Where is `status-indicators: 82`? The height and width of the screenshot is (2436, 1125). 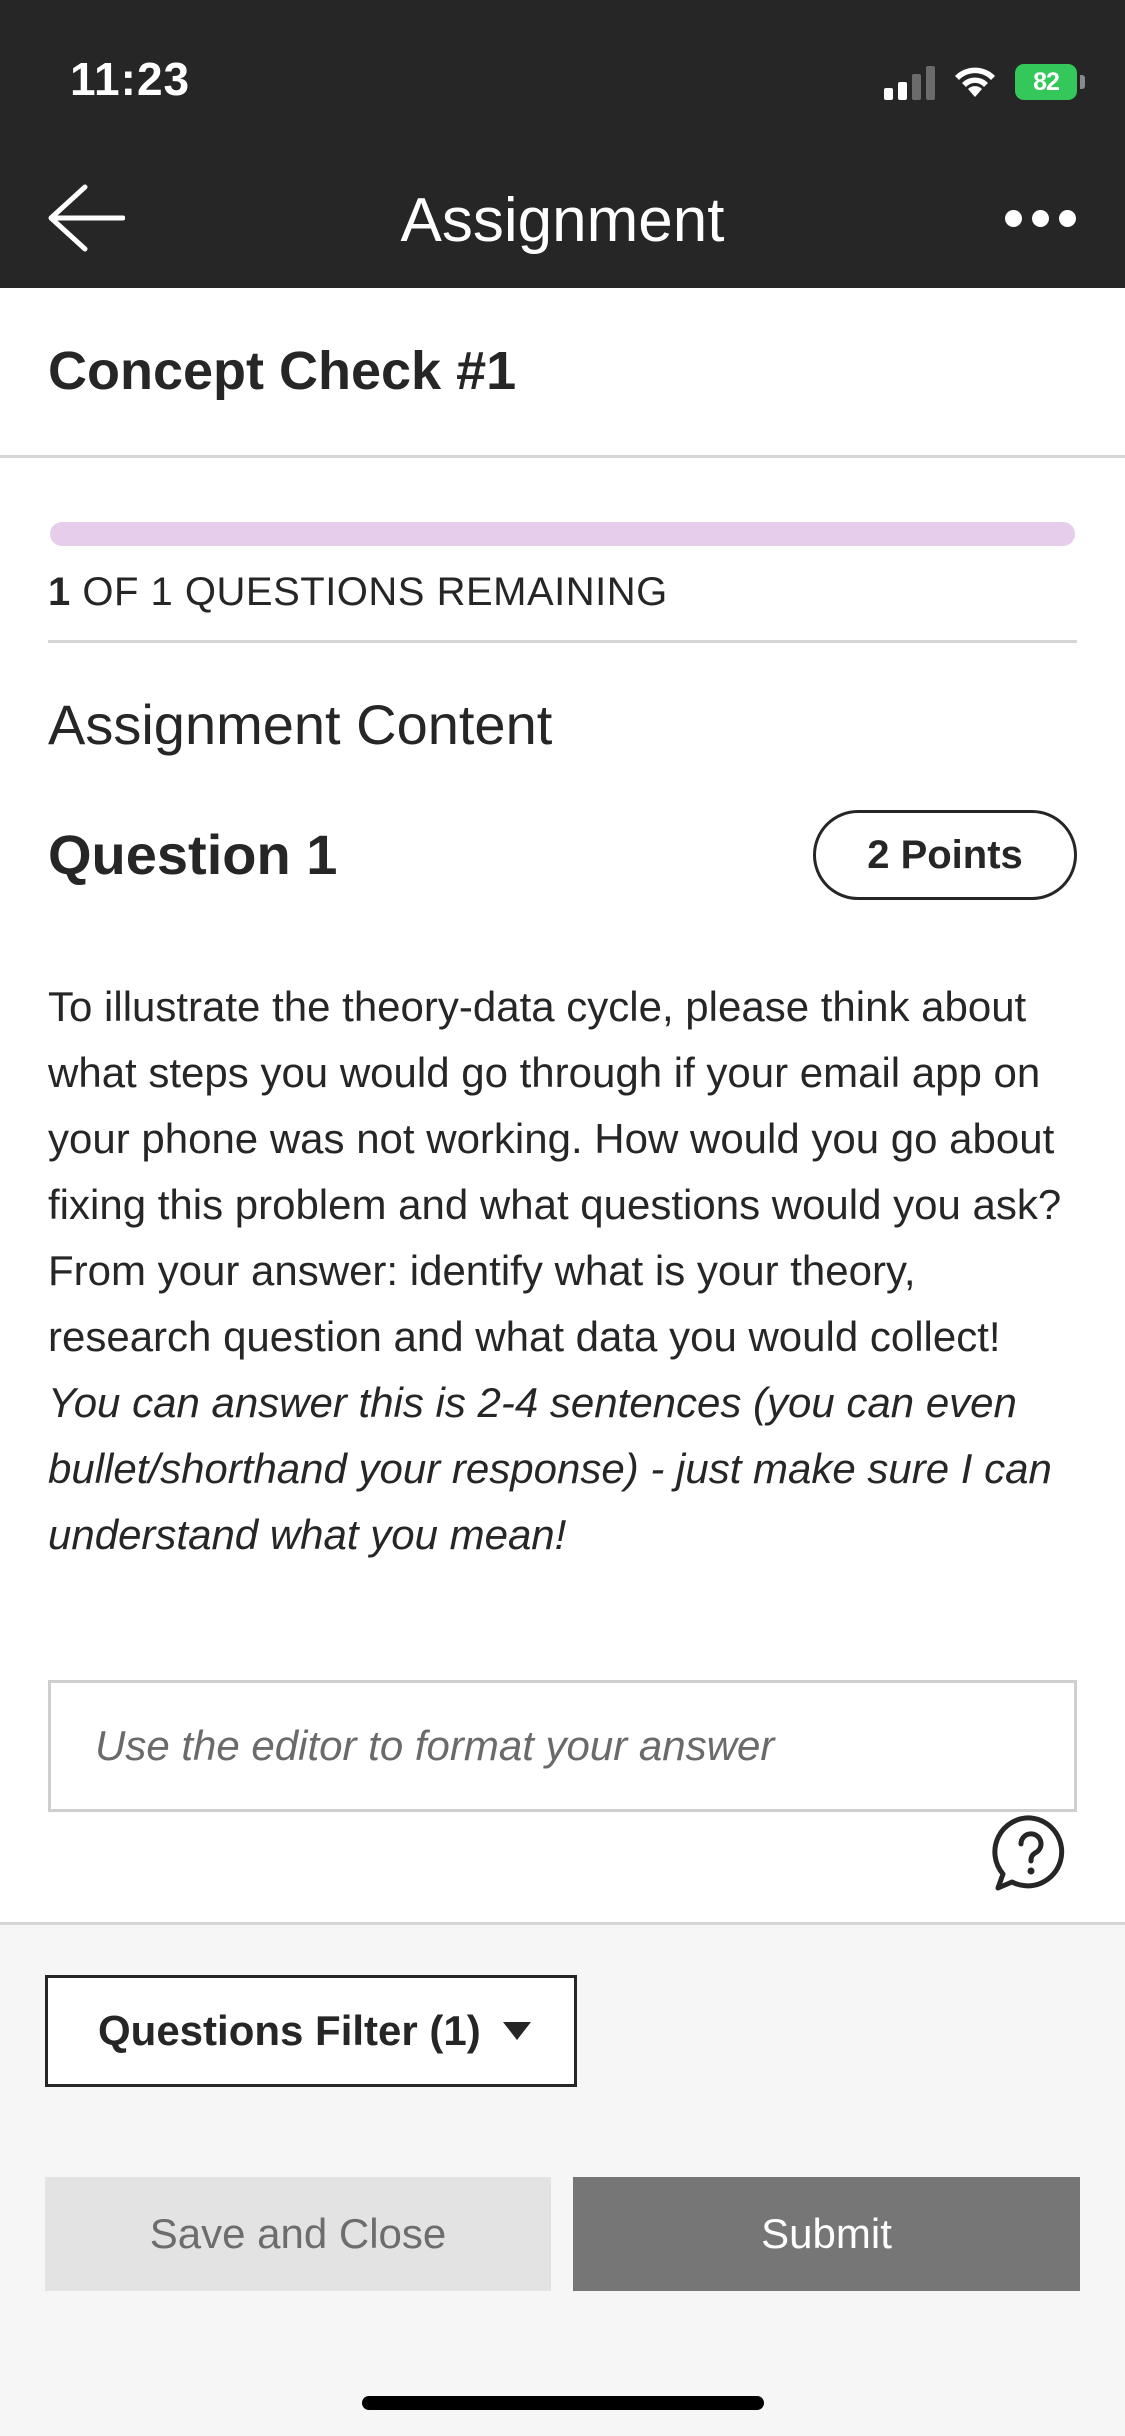 status-indicators: 82 is located at coordinates (984, 82).